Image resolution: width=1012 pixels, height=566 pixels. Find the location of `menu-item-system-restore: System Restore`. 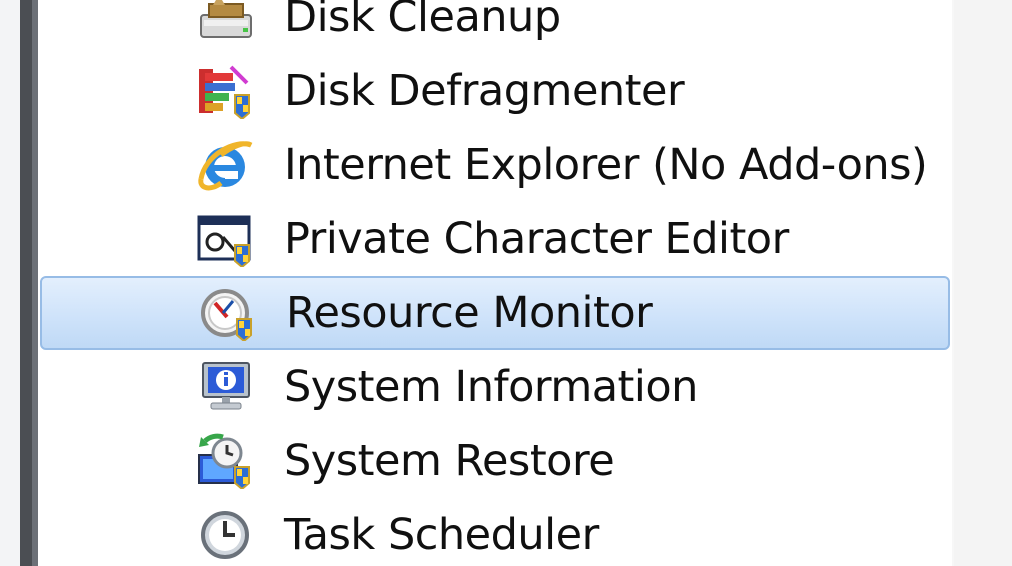

menu-item-system-restore: System Restore is located at coordinates (496, 461).